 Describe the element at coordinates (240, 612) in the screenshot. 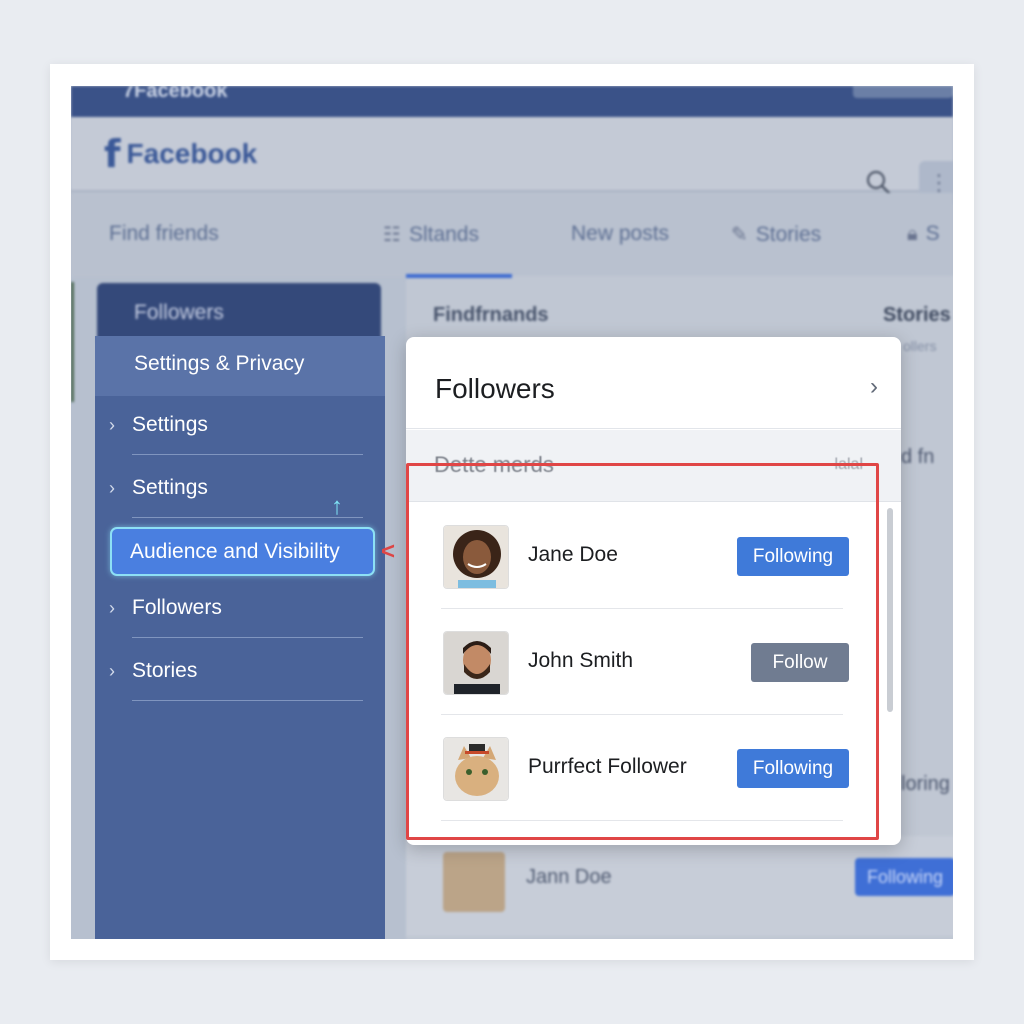

I see `menu-item-followers: › Followers` at that location.